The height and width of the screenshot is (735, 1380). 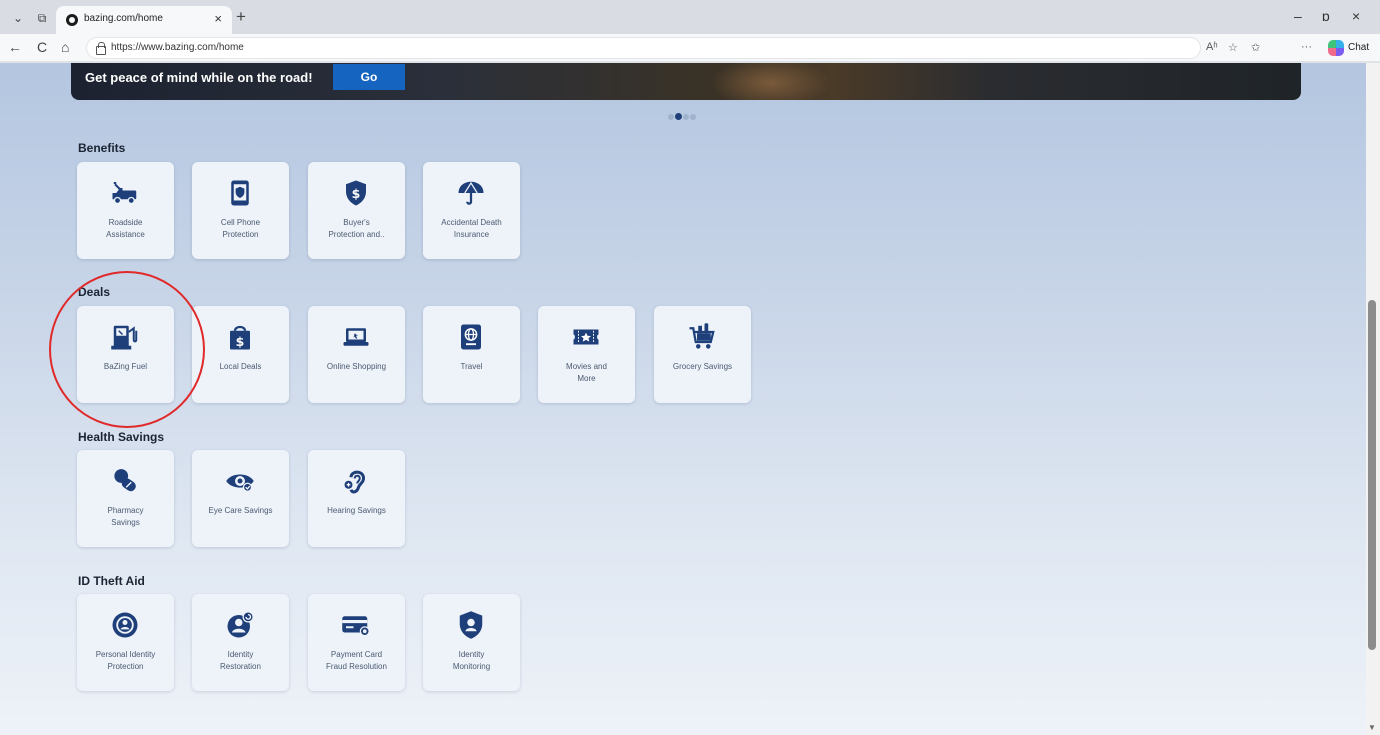 I want to click on copilot-chat-button: Chat, so click(x=1351, y=48).